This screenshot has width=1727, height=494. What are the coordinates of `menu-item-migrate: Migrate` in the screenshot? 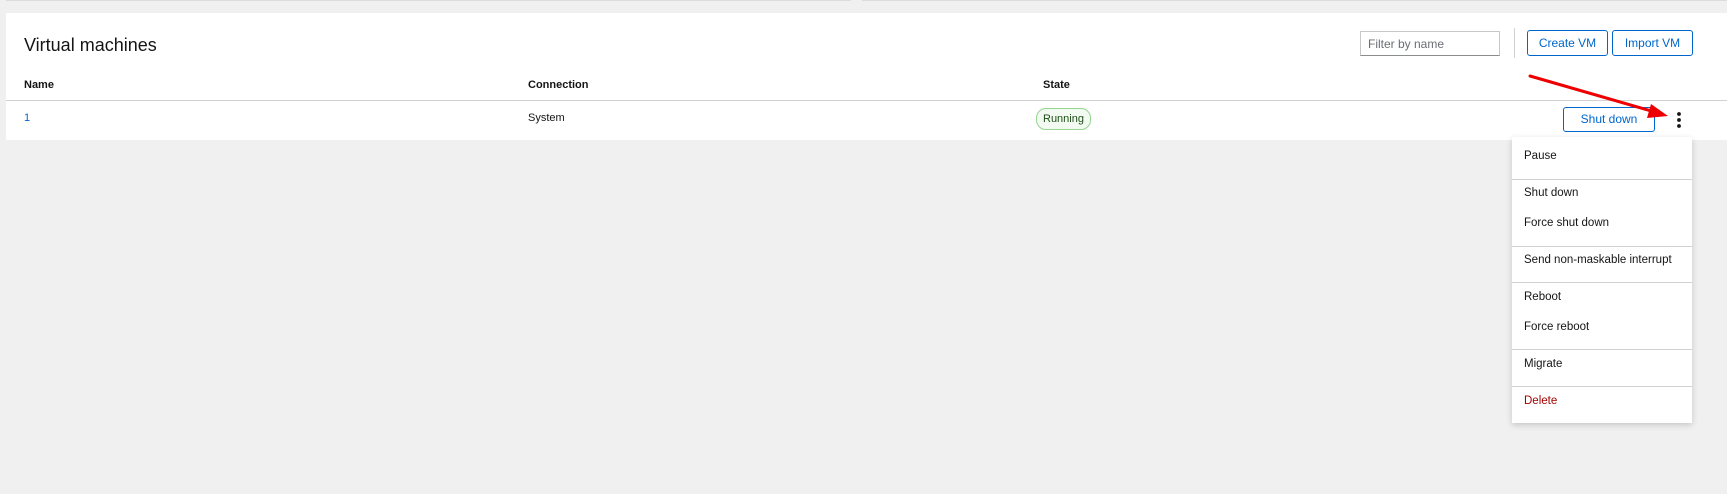 It's located at (1602, 364).